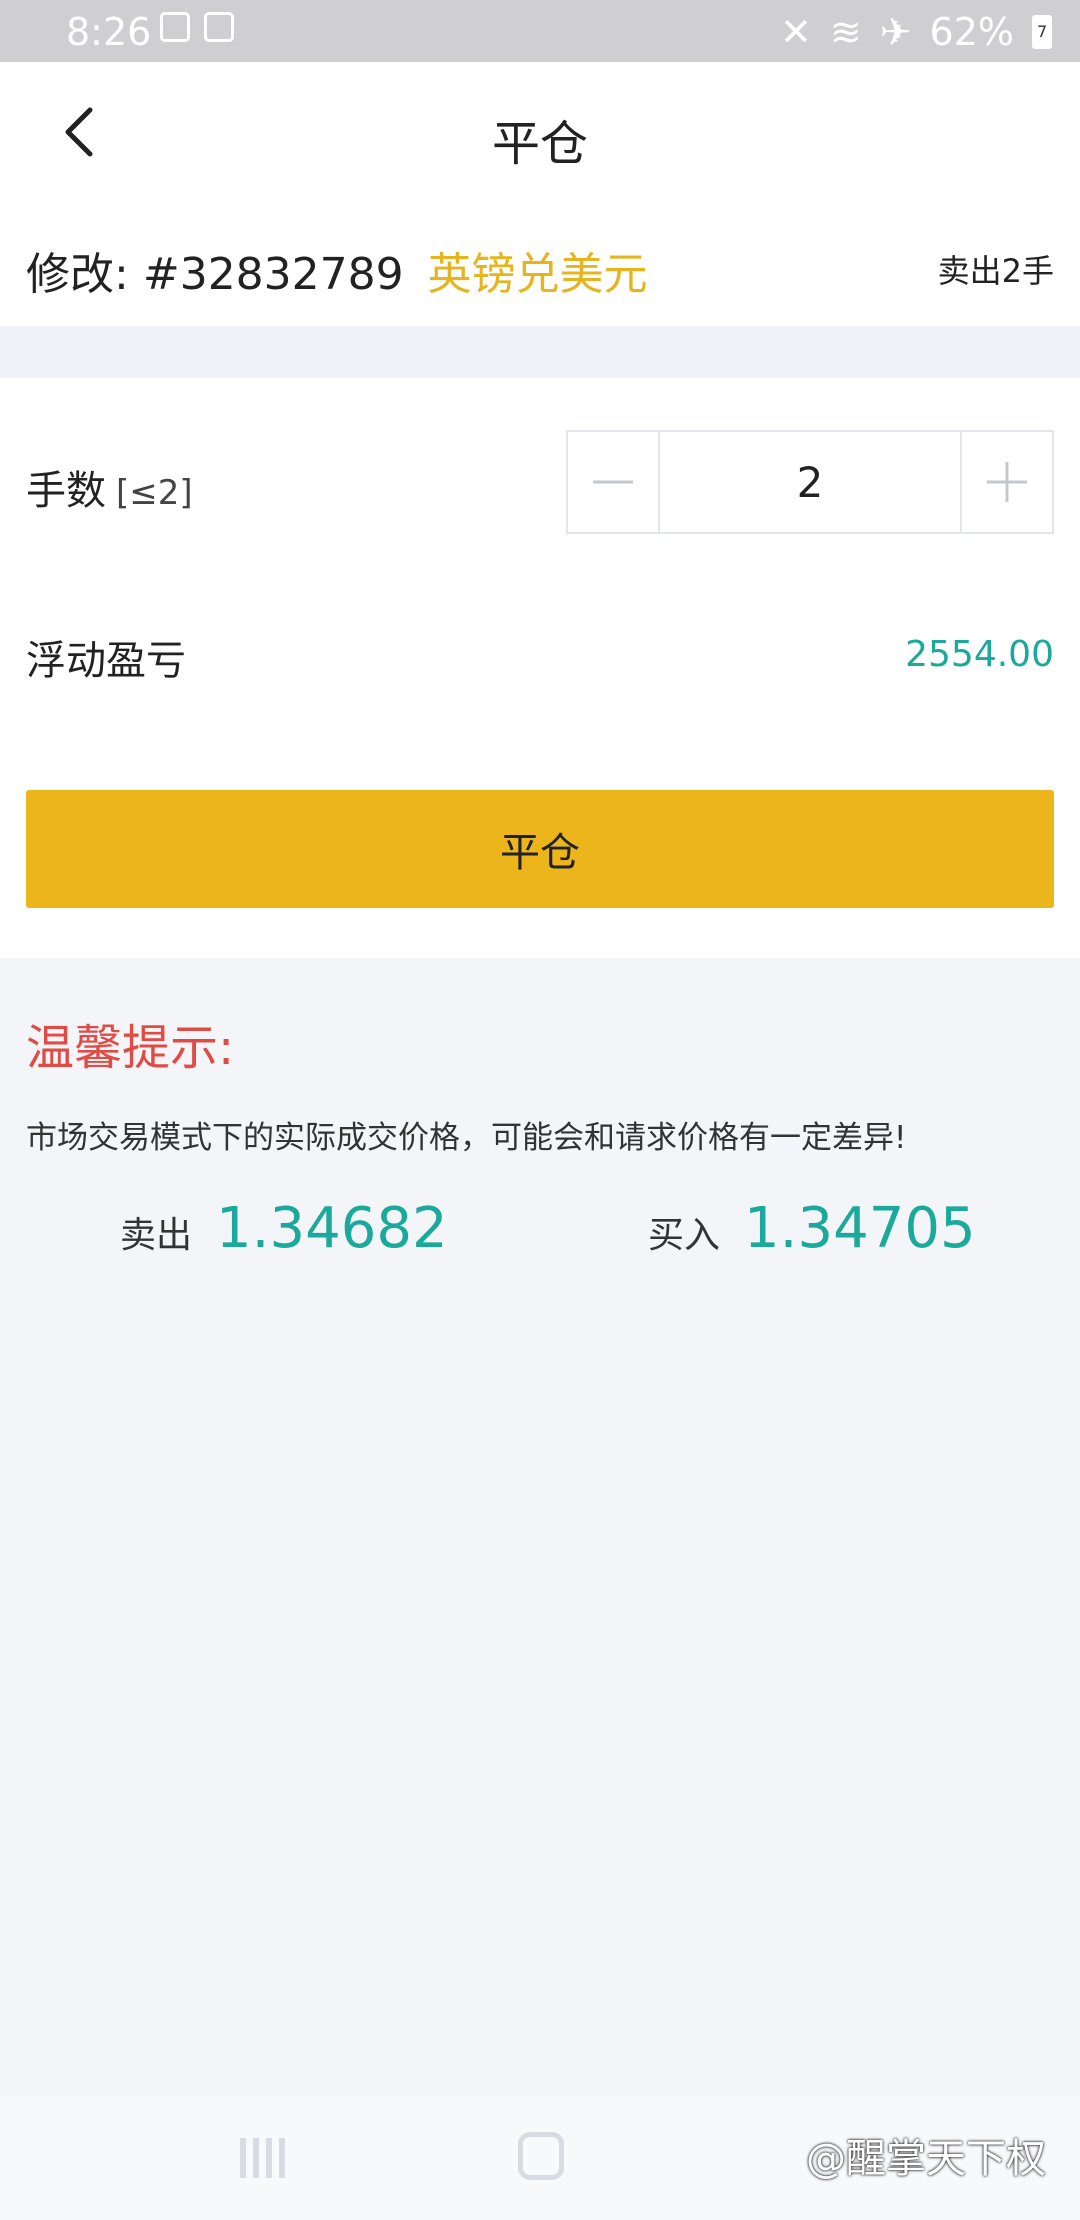  Describe the element at coordinates (197, 27) in the screenshot. I see `status-notification-icons` at that location.